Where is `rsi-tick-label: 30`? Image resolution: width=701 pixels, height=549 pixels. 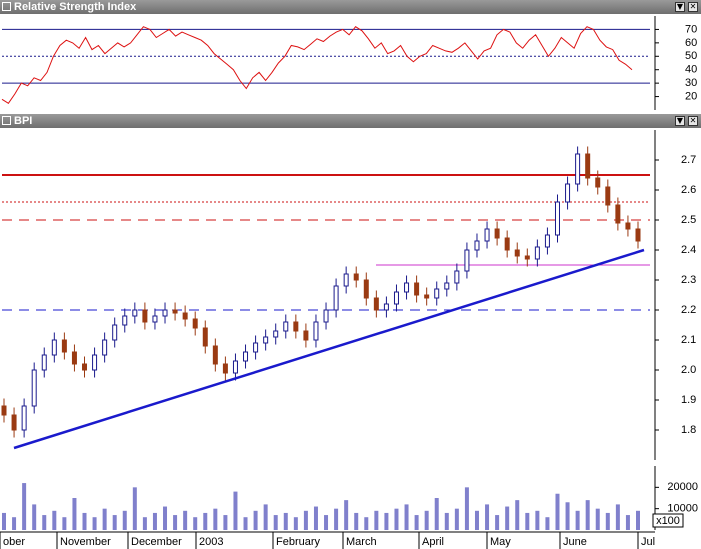 rsi-tick-label: 30 is located at coordinates (691, 83).